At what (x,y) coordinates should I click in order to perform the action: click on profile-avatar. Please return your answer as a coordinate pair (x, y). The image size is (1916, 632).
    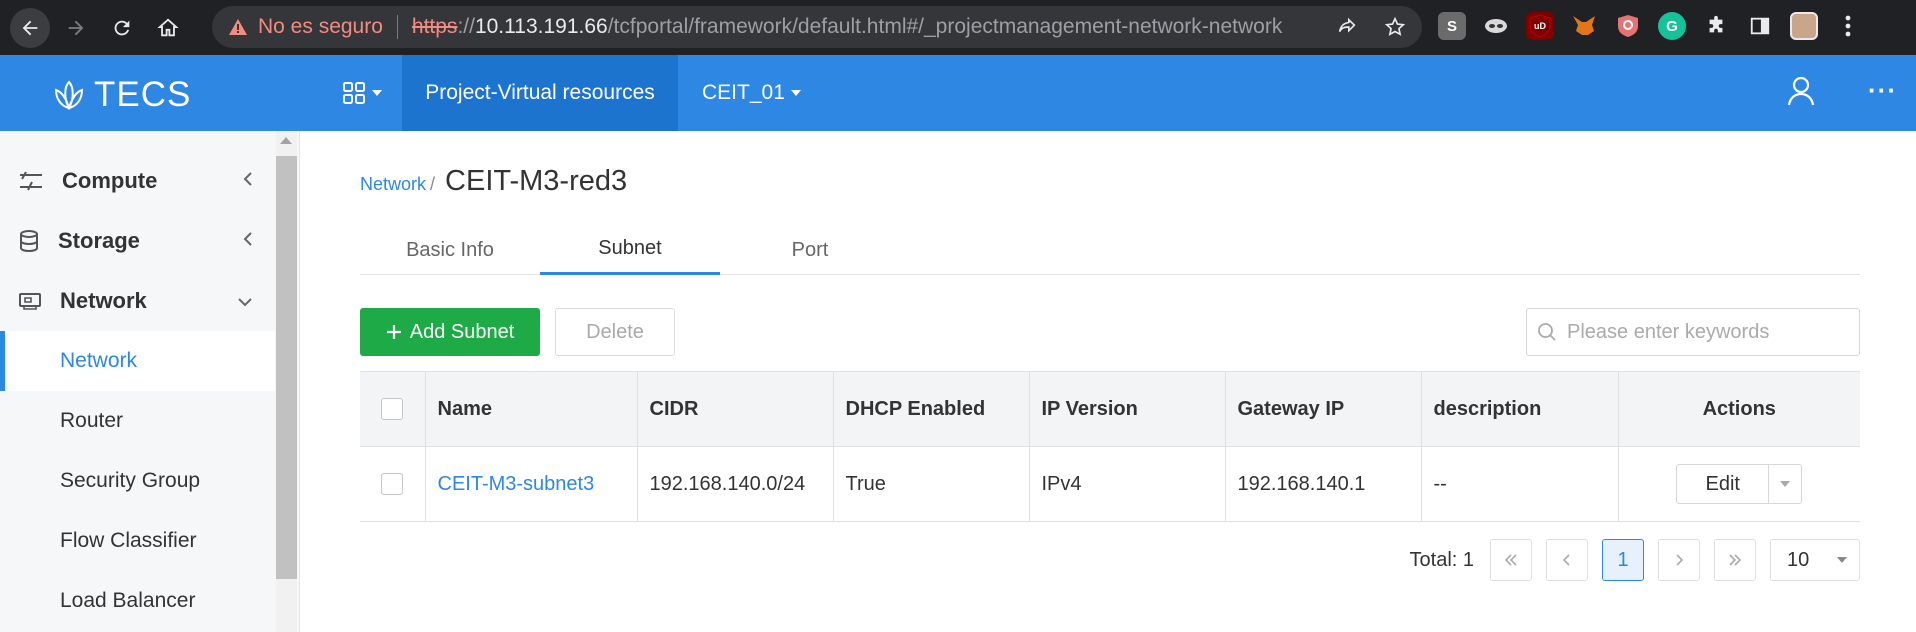
    Looking at the image, I should click on (1804, 26).